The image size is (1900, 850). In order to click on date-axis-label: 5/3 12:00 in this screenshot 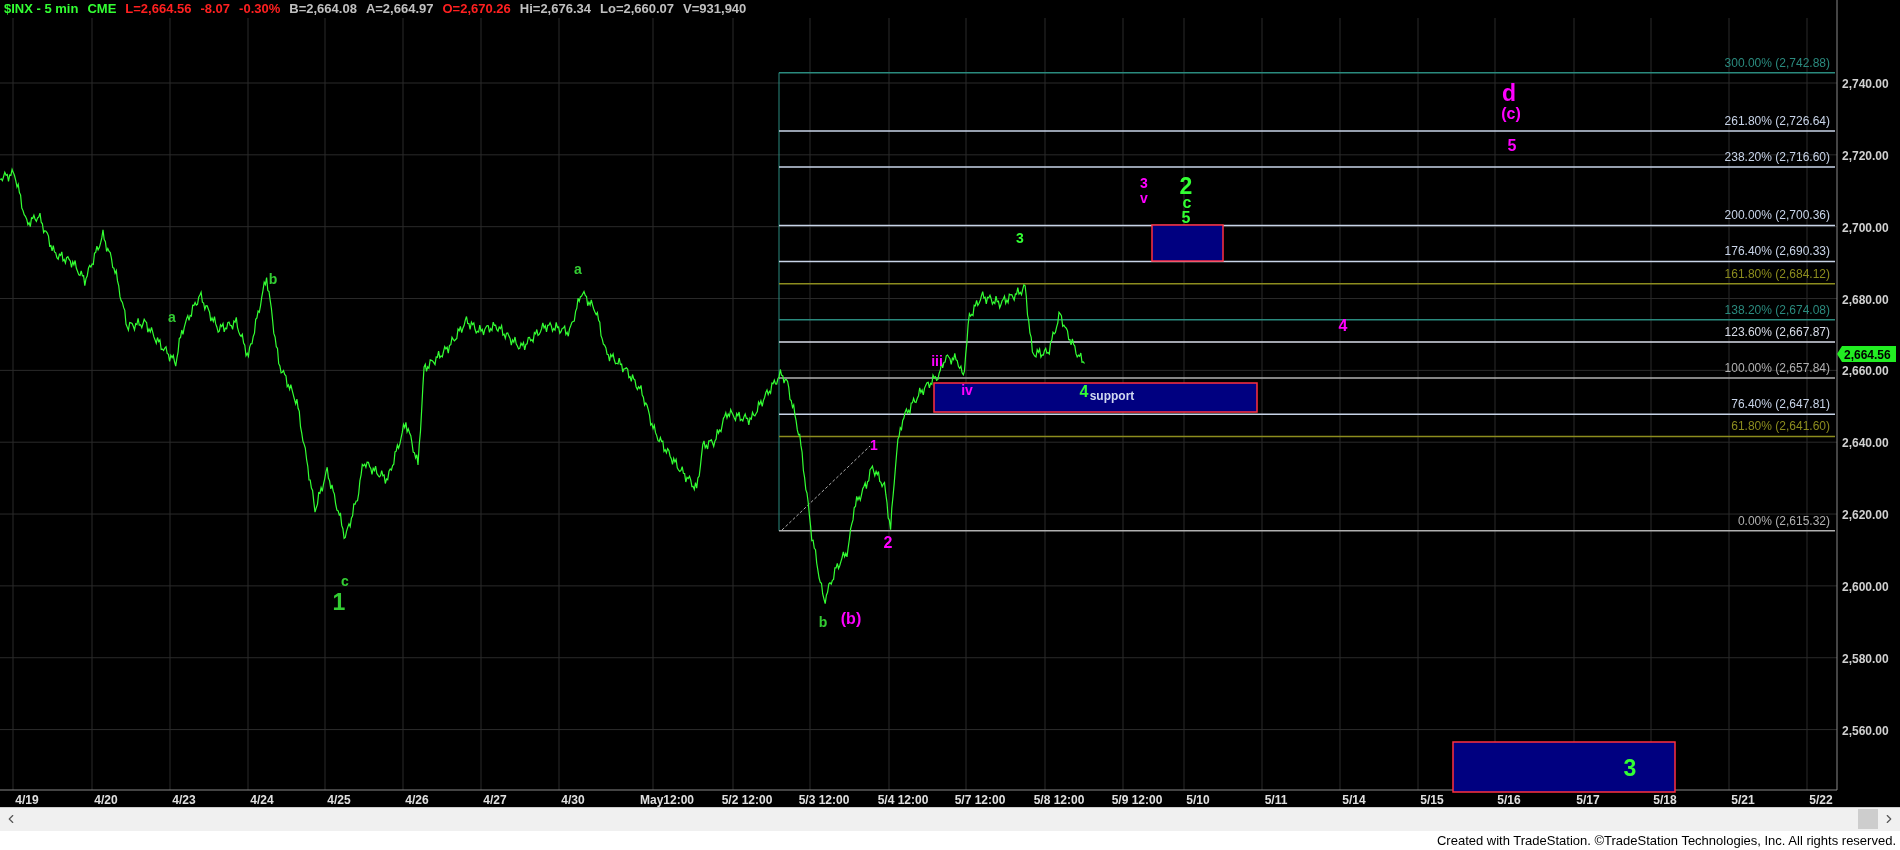, I will do `click(824, 800)`.